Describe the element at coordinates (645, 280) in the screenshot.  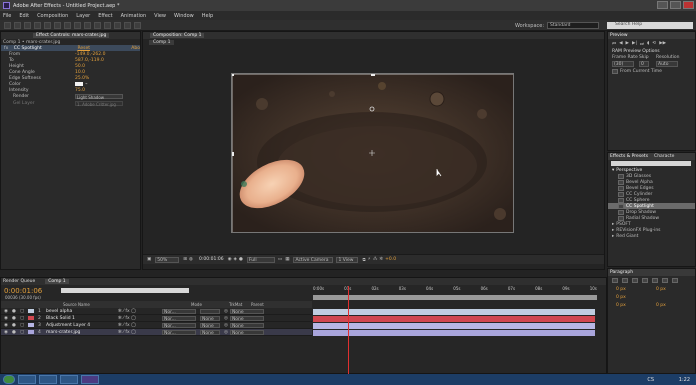
I see `justify-left-icon` at that location.